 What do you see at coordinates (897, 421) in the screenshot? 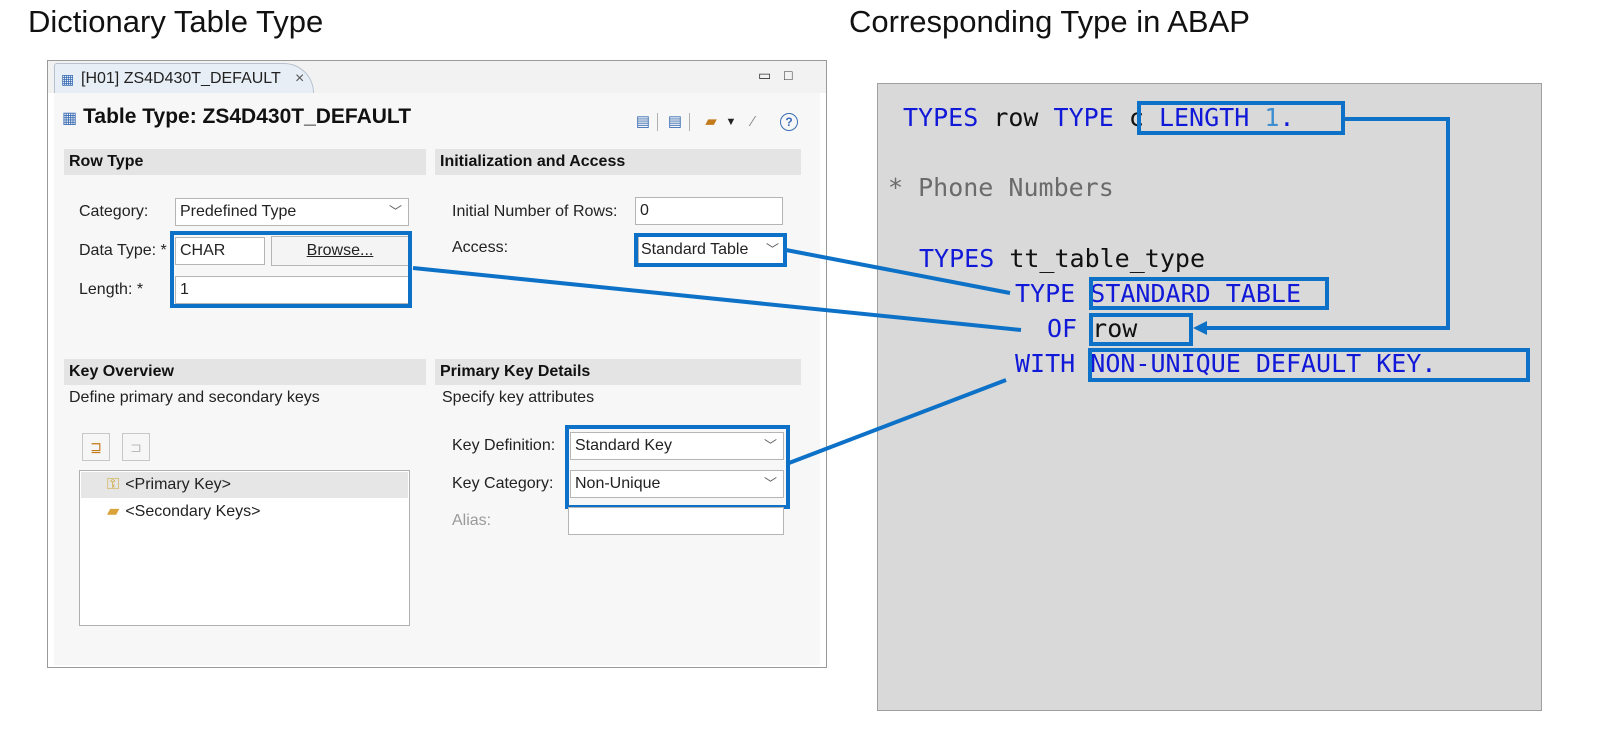
I see `connector-key` at bounding box center [897, 421].